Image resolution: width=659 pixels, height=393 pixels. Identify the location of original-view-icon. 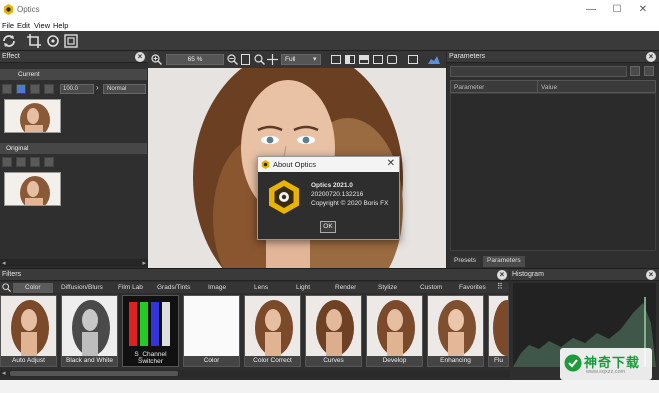
(21, 162).